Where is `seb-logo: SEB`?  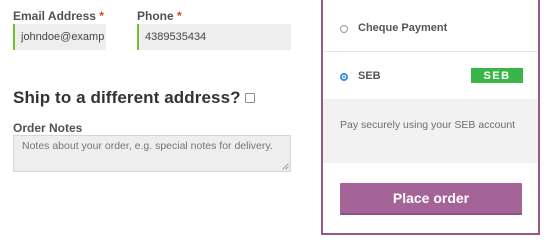 seb-logo: SEB is located at coordinates (497, 75).